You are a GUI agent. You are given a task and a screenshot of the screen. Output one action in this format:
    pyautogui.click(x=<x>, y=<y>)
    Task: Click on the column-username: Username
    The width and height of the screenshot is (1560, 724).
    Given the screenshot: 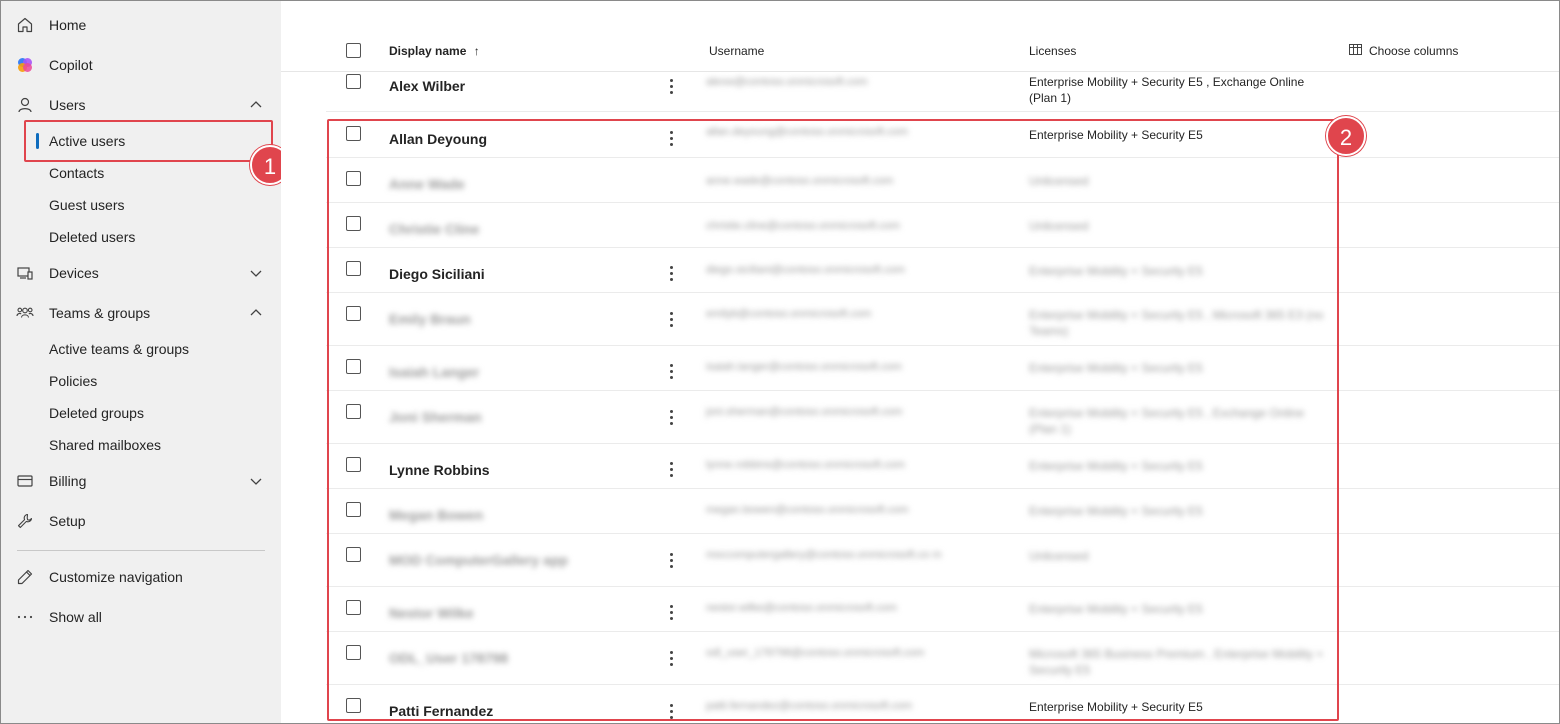 What is the action you would take?
    pyautogui.click(x=736, y=51)
    